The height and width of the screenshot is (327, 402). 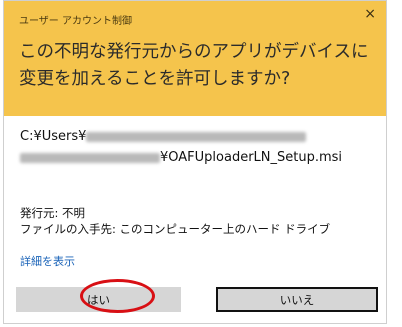 I want to click on file-info: 発行元: 不明 ファイルの入手先: このコンピューター上のハード ドライブ, so click(x=175, y=221).